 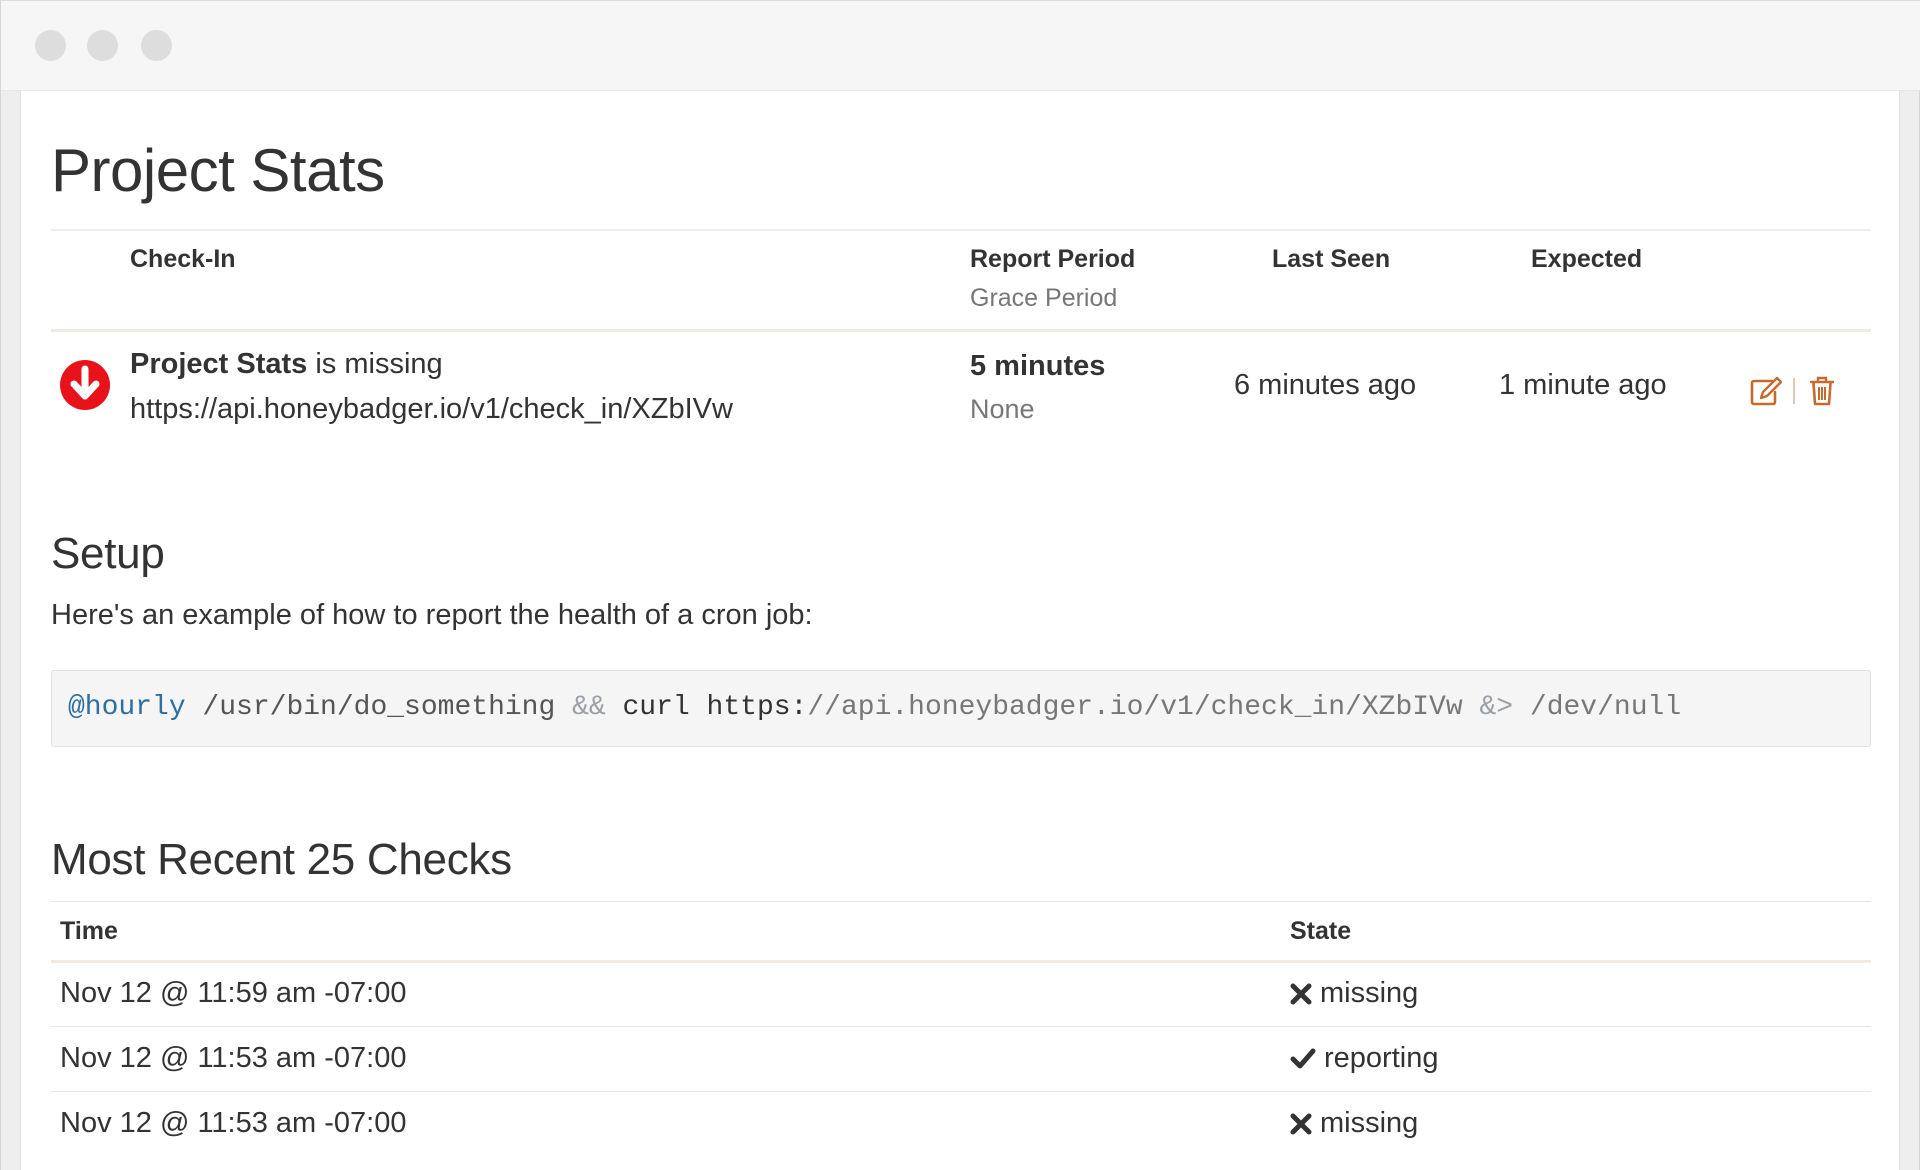 I want to click on column-header-grace-period: Grace Period, so click(x=1044, y=298).